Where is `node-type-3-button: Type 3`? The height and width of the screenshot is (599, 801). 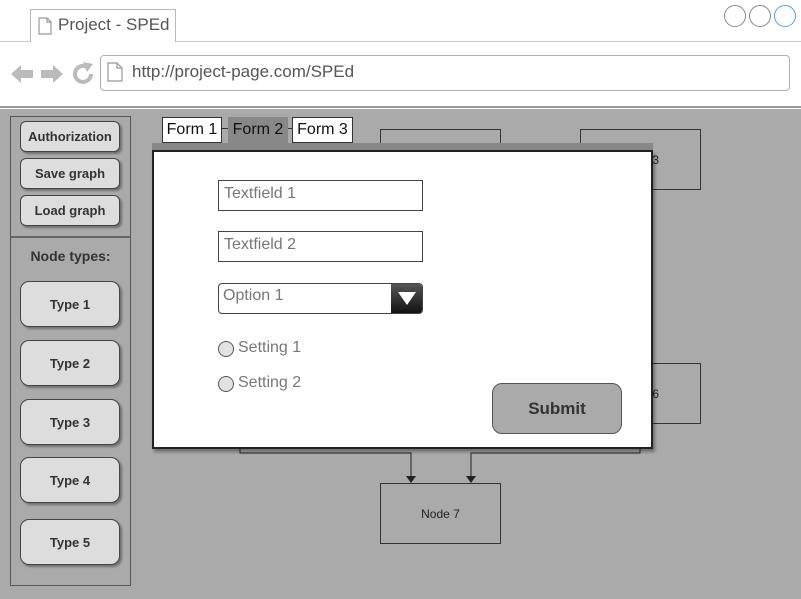 node-type-3-button: Type 3 is located at coordinates (70, 422).